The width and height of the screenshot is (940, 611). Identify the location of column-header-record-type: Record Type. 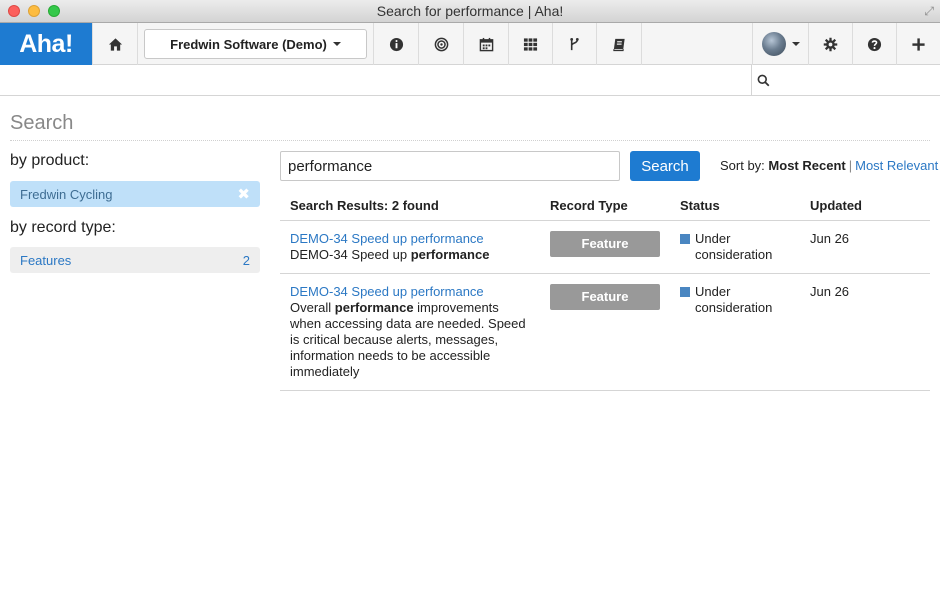
(605, 206).